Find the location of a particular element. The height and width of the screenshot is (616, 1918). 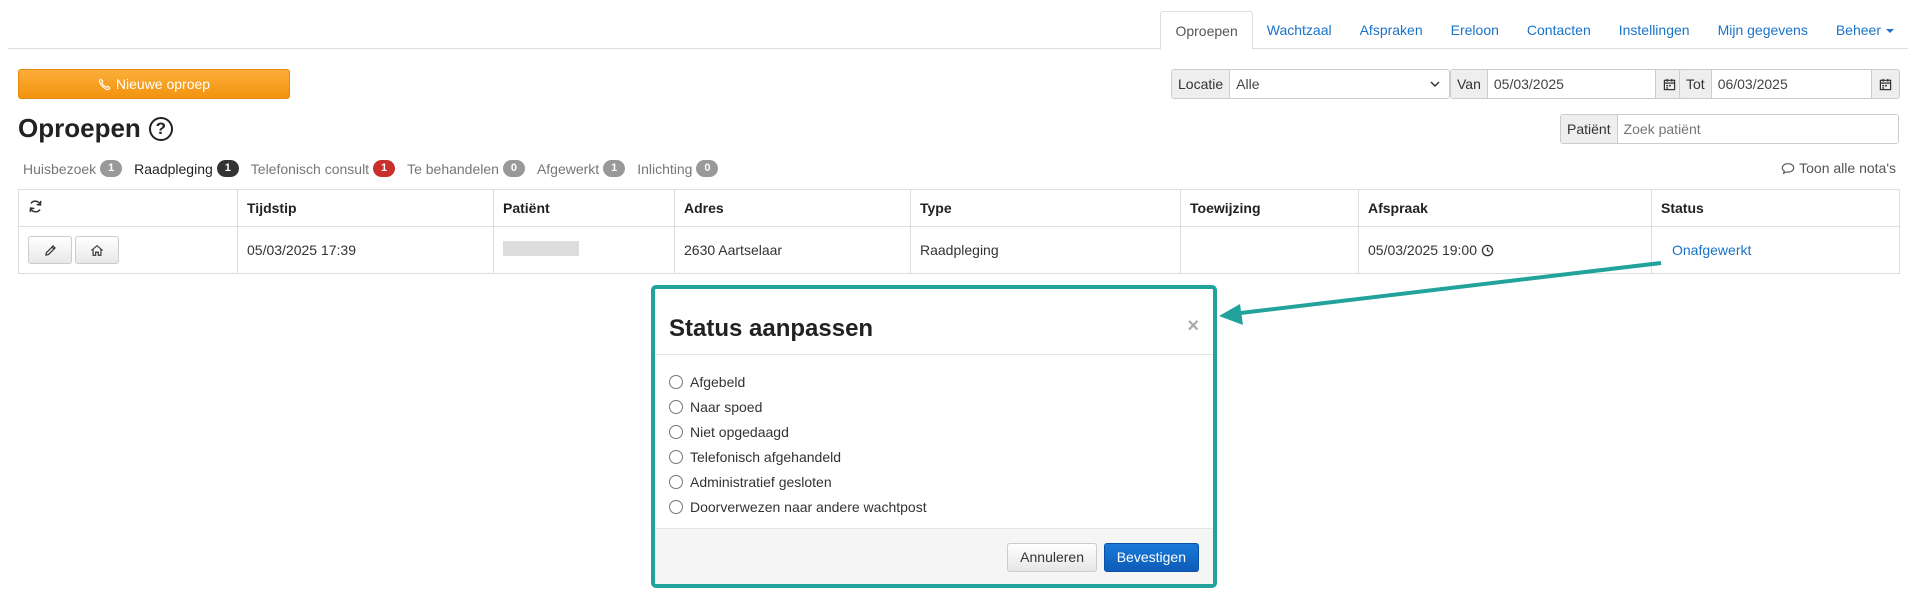

show-all-notes-link: Toon alle nota's is located at coordinates (1838, 168).